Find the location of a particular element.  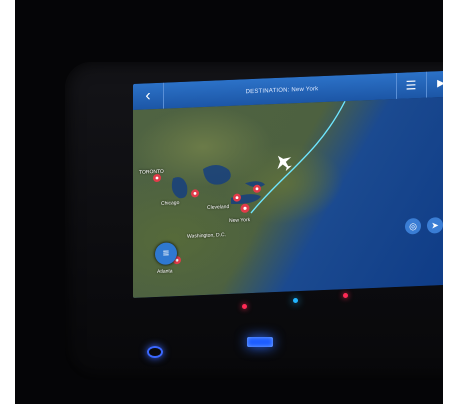

map-label-atlanta: Atlanta is located at coordinates (165, 271).